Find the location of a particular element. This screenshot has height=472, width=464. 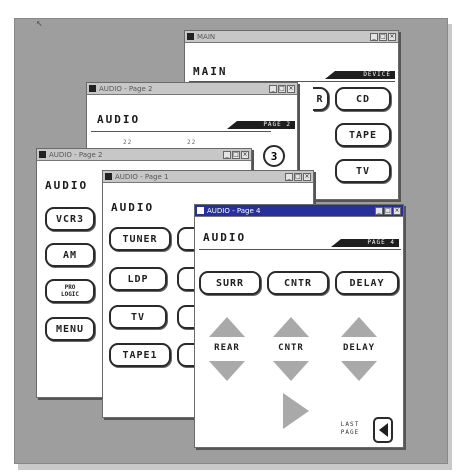

last-page-button is located at coordinates (383, 430).